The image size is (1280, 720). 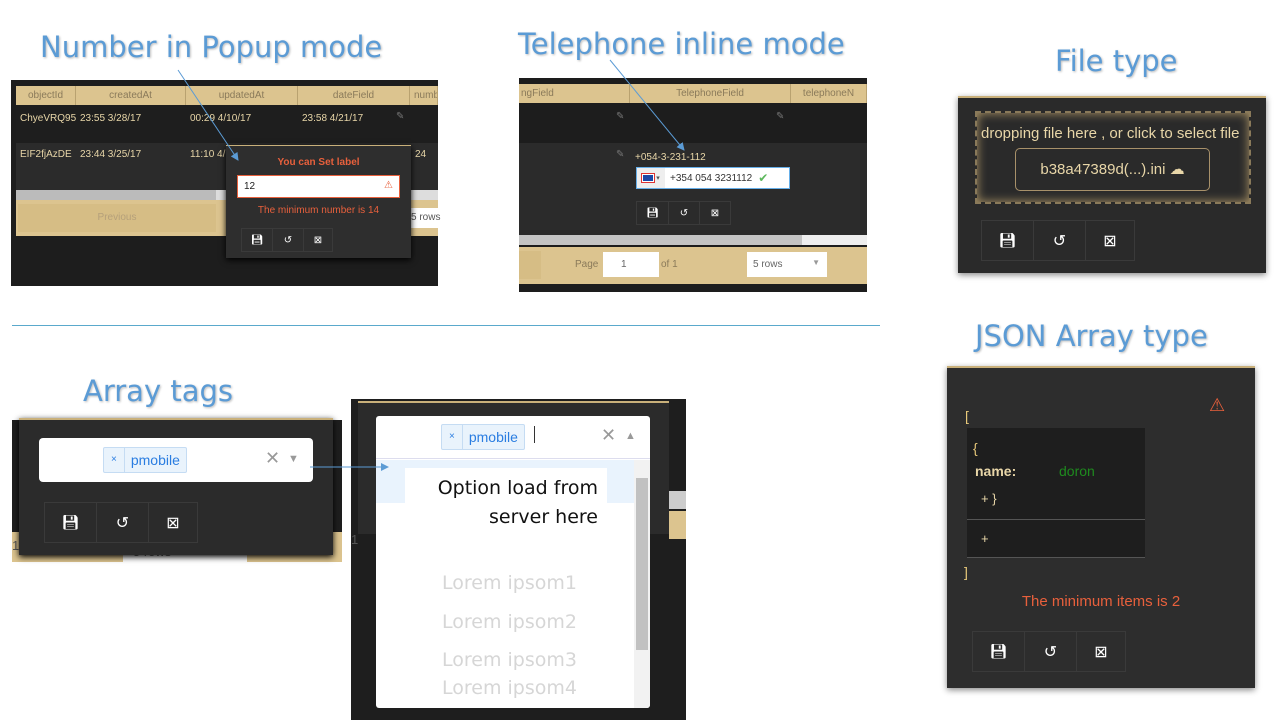 I want to click on arrow-telephone, so click(x=647, y=105).